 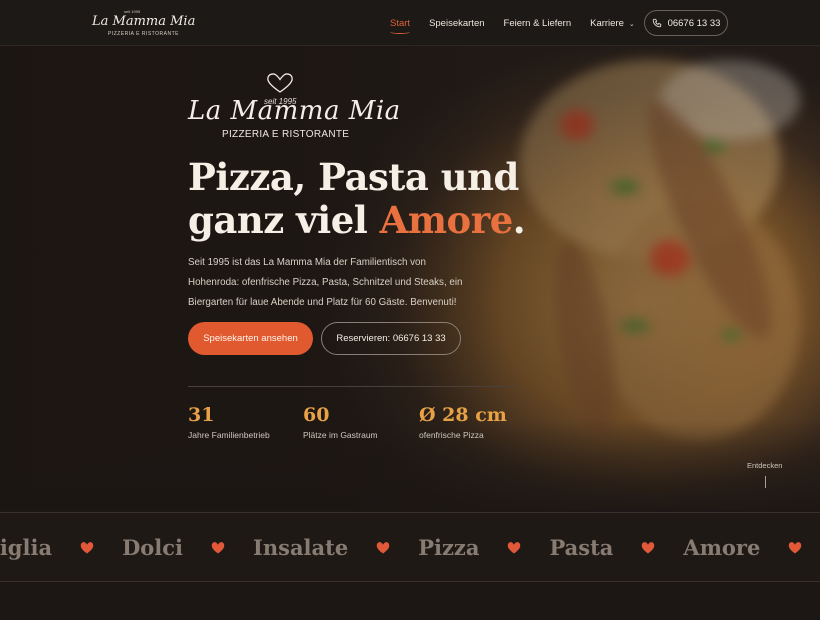 What do you see at coordinates (280, 83) in the screenshot?
I see `heart-outline-icon` at bounding box center [280, 83].